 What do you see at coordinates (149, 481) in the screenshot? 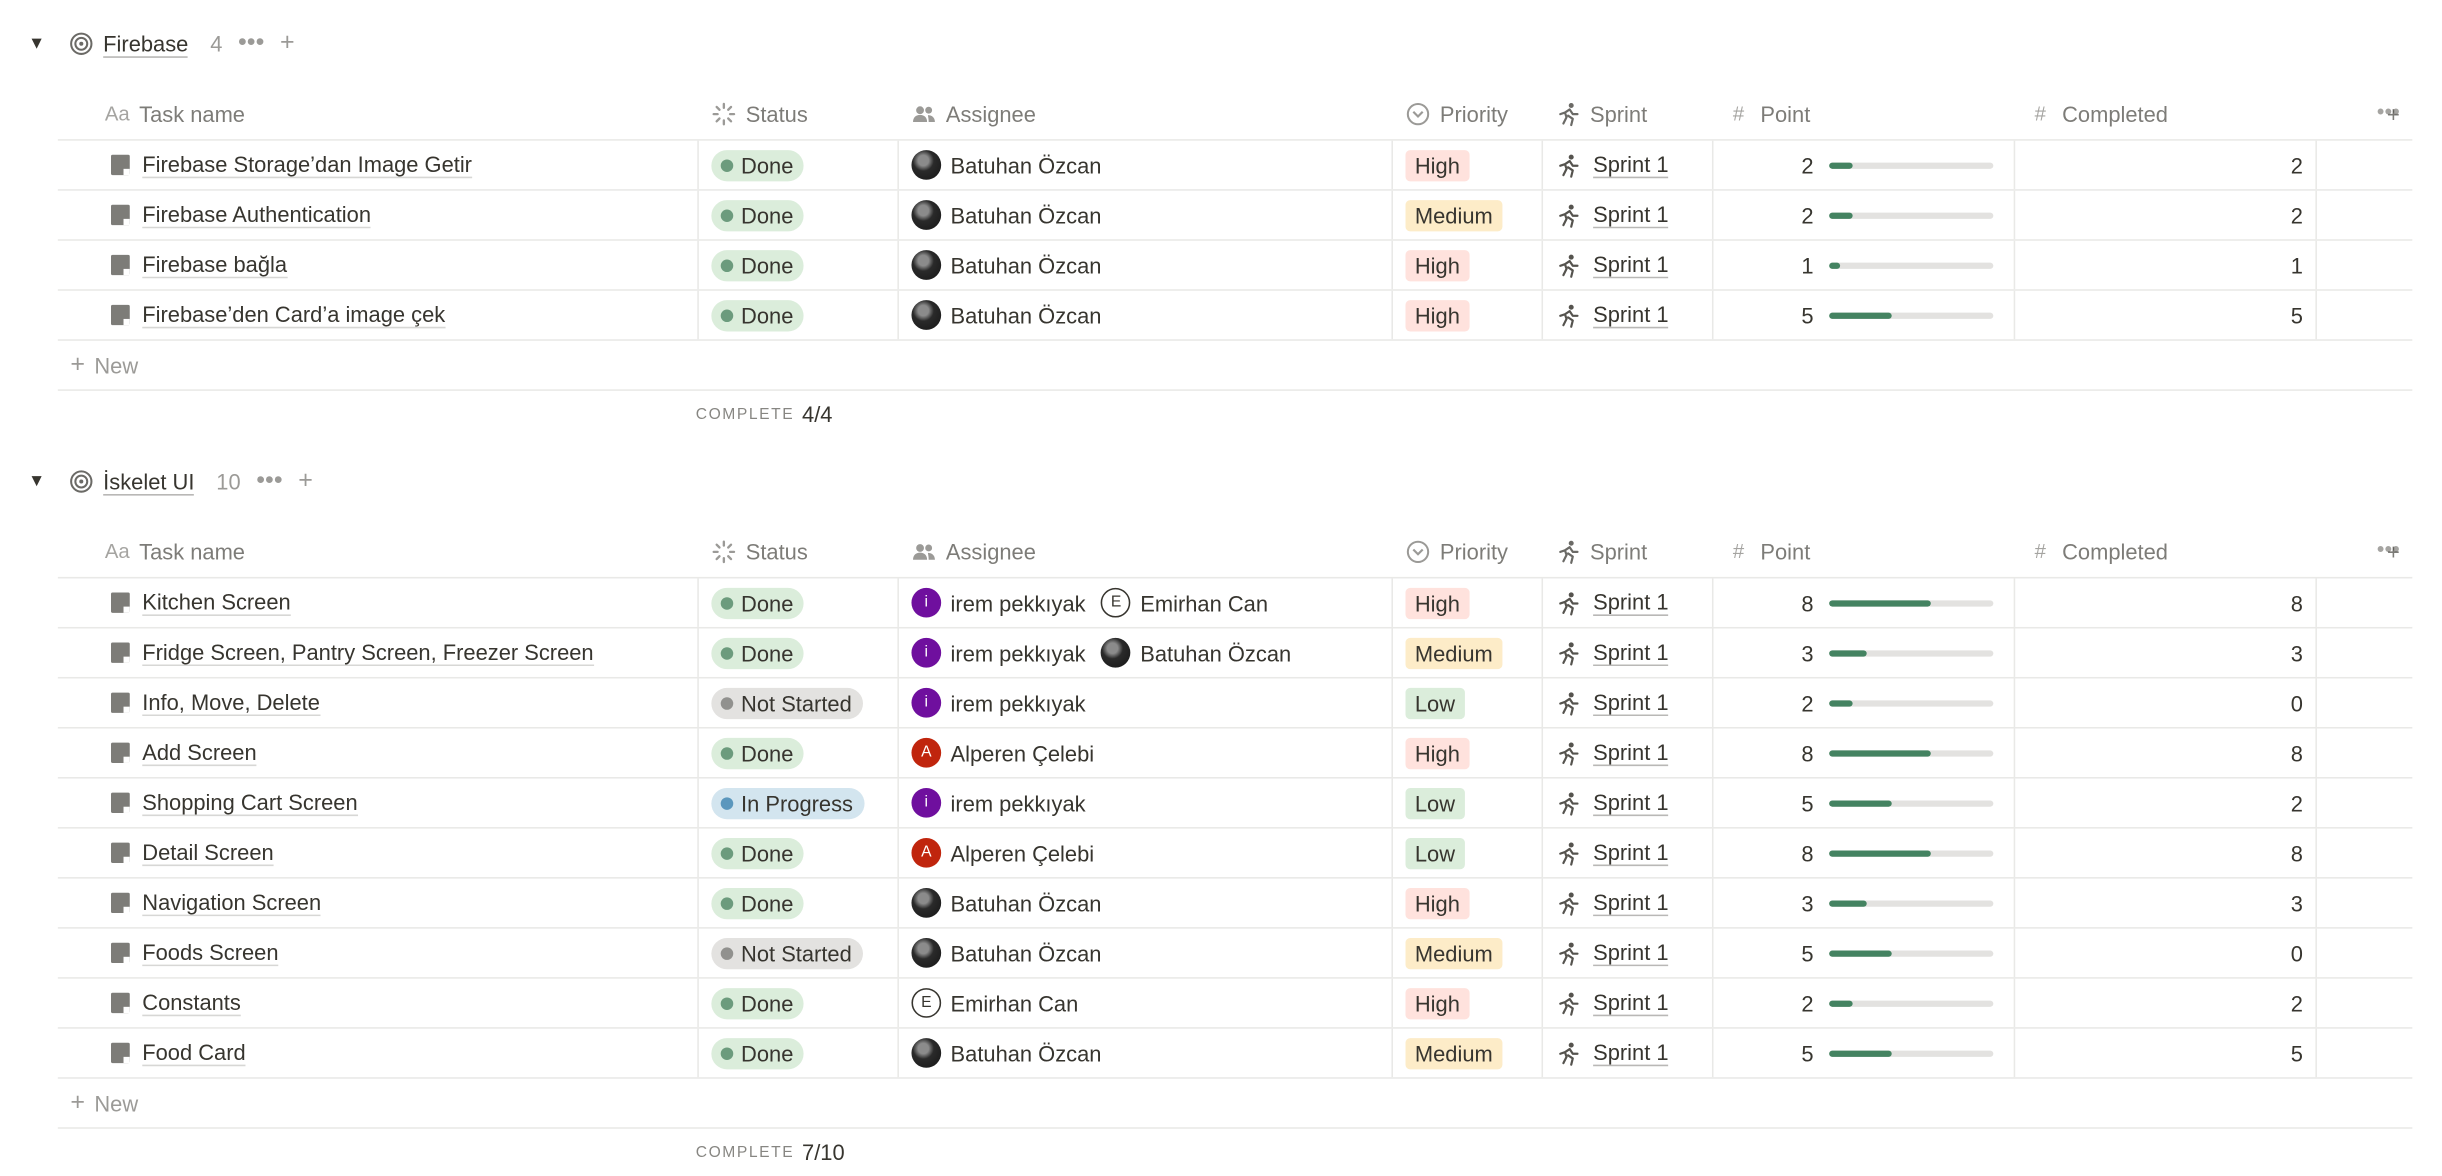
I see `group-title: İskelet UI` at bounding box center [149, 481].